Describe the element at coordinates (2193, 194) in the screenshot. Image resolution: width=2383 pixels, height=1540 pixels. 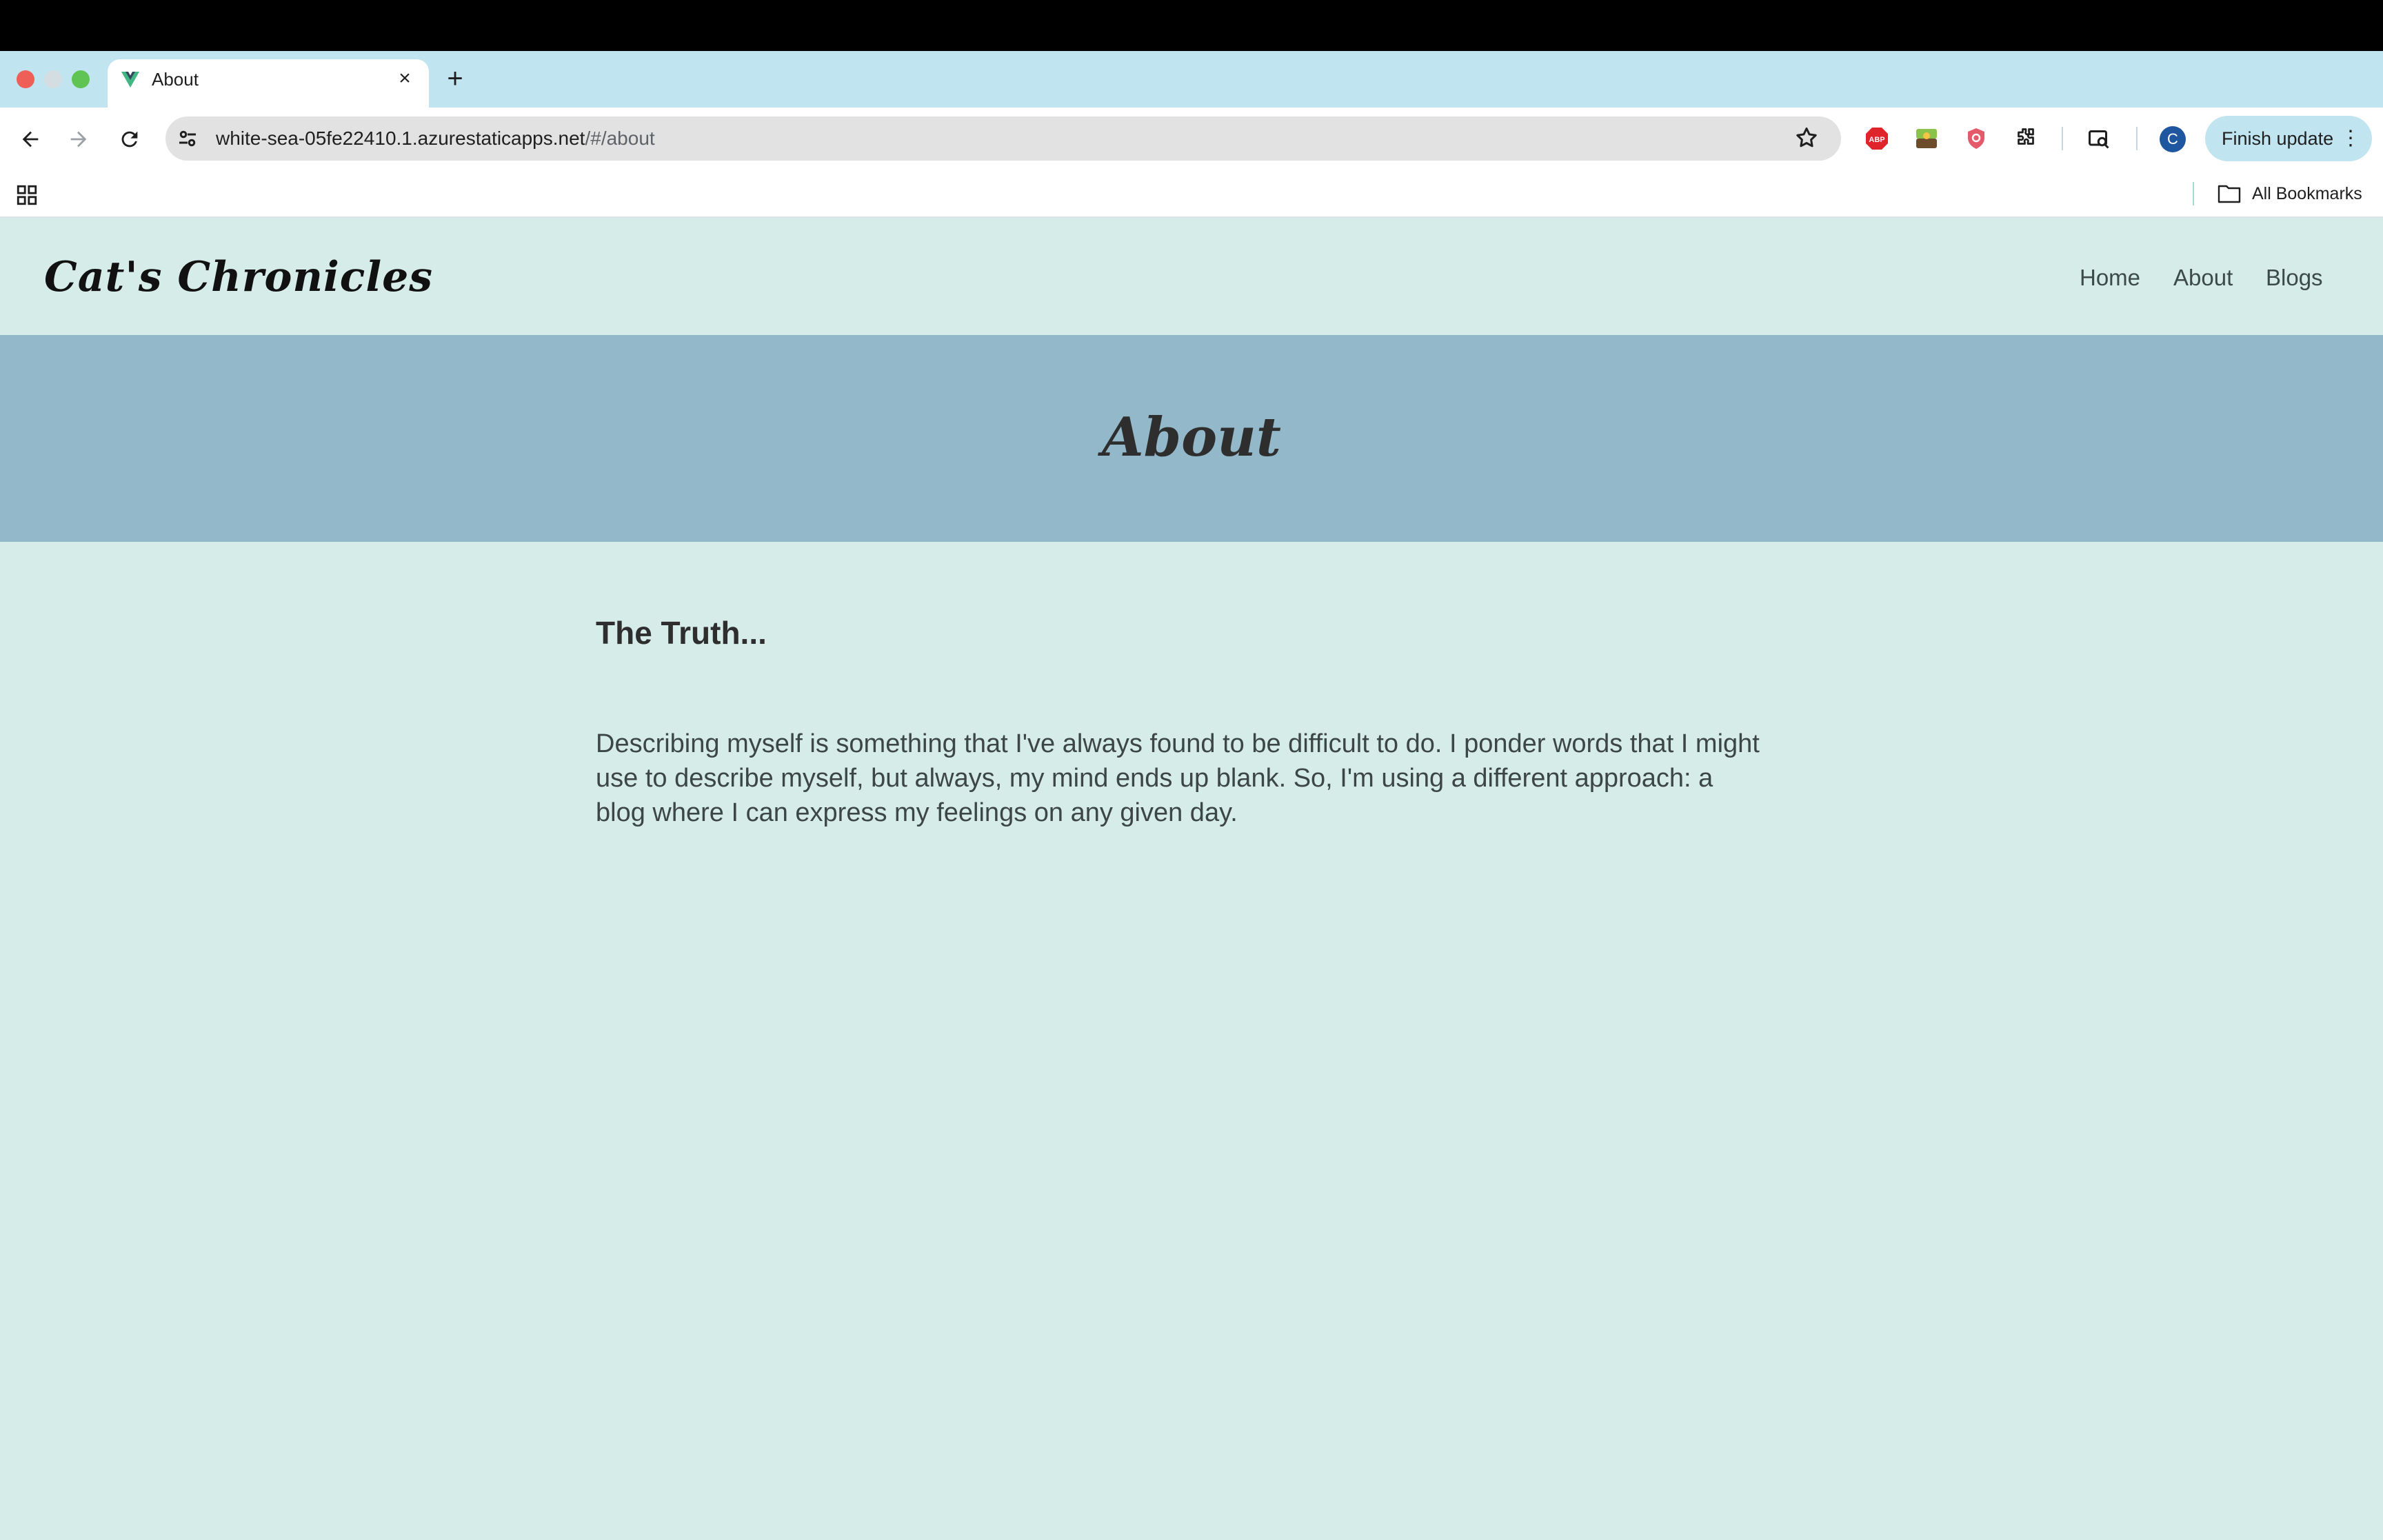
I see `bookmarks-divider` at that location.